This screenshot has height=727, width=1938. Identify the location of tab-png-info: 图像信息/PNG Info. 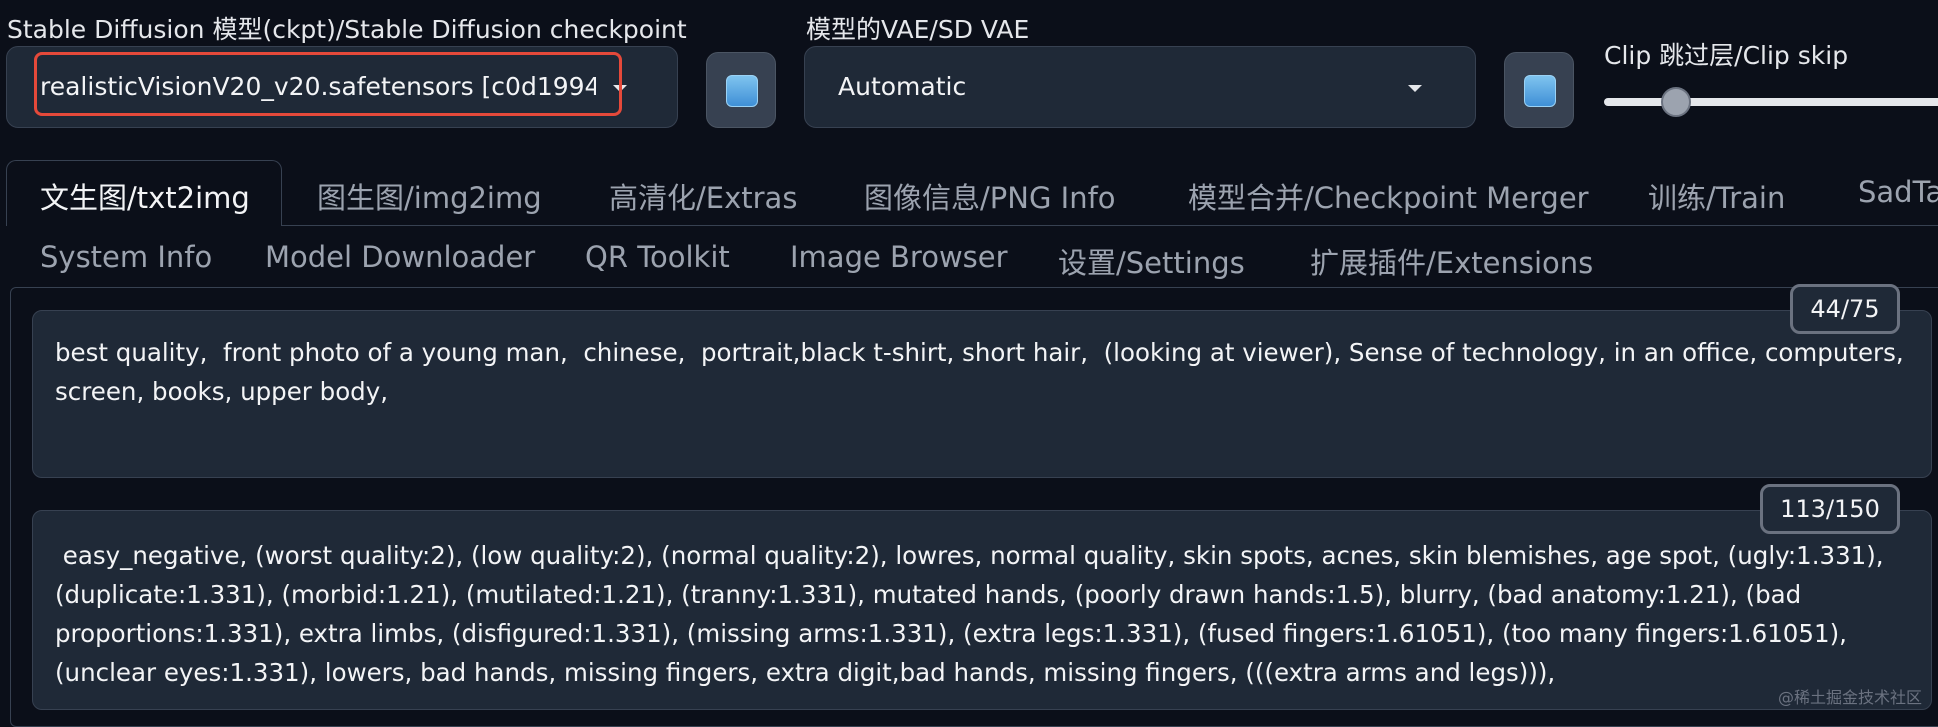
(990, 196).